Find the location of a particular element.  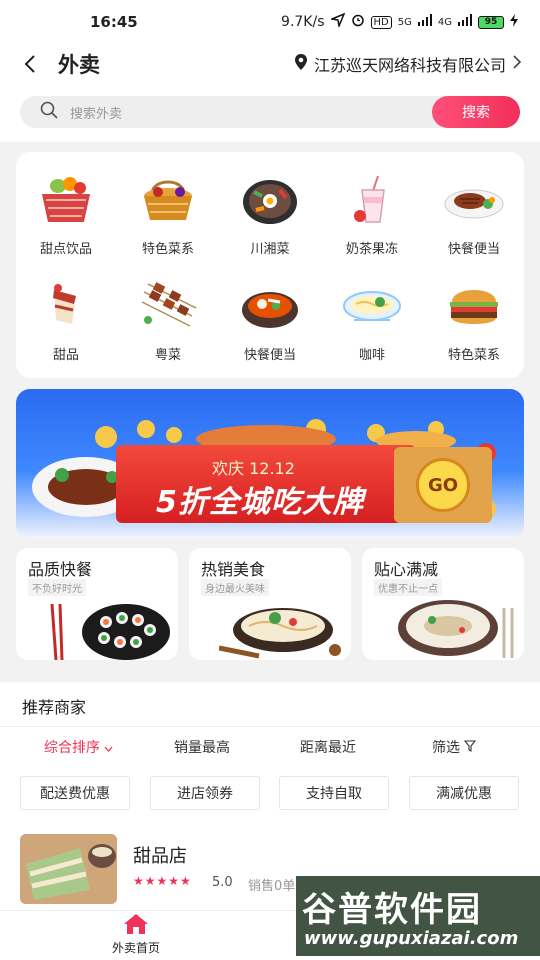

bibimbap-icon is located at coordinates (270, 200).